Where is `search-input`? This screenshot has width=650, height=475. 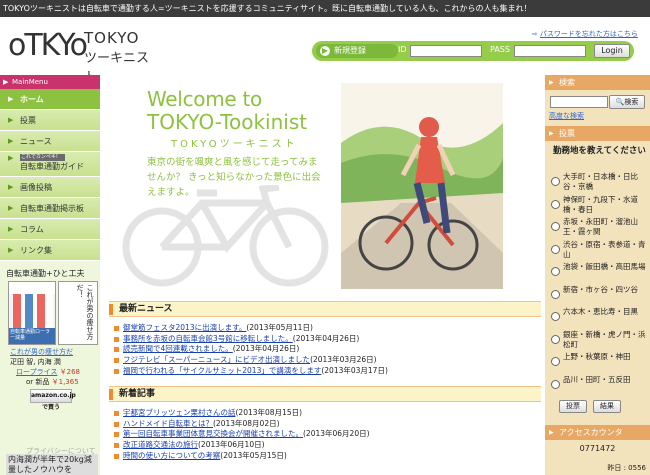
search-input is located at coordinates (579, 102).